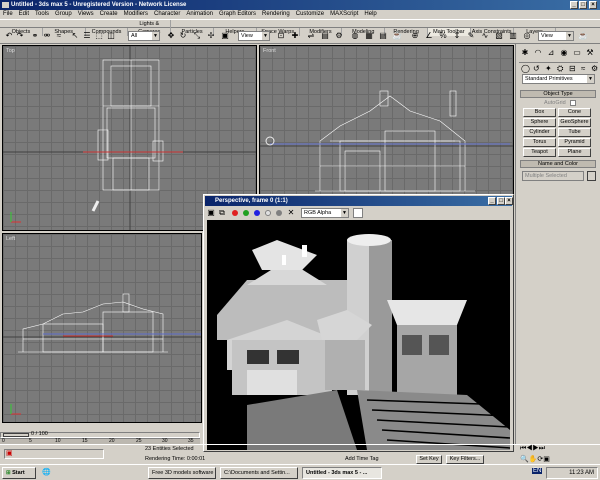 The width and height of the screenshot is (600, 480). I want to click on redo-icon: ↷, so click(20, 36).